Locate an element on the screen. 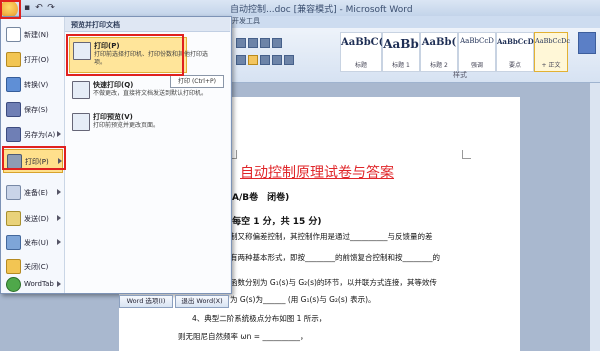 The height and width of the screenshot is (351, 600). save-icon: ▪ is located at coordinates (27, 8).